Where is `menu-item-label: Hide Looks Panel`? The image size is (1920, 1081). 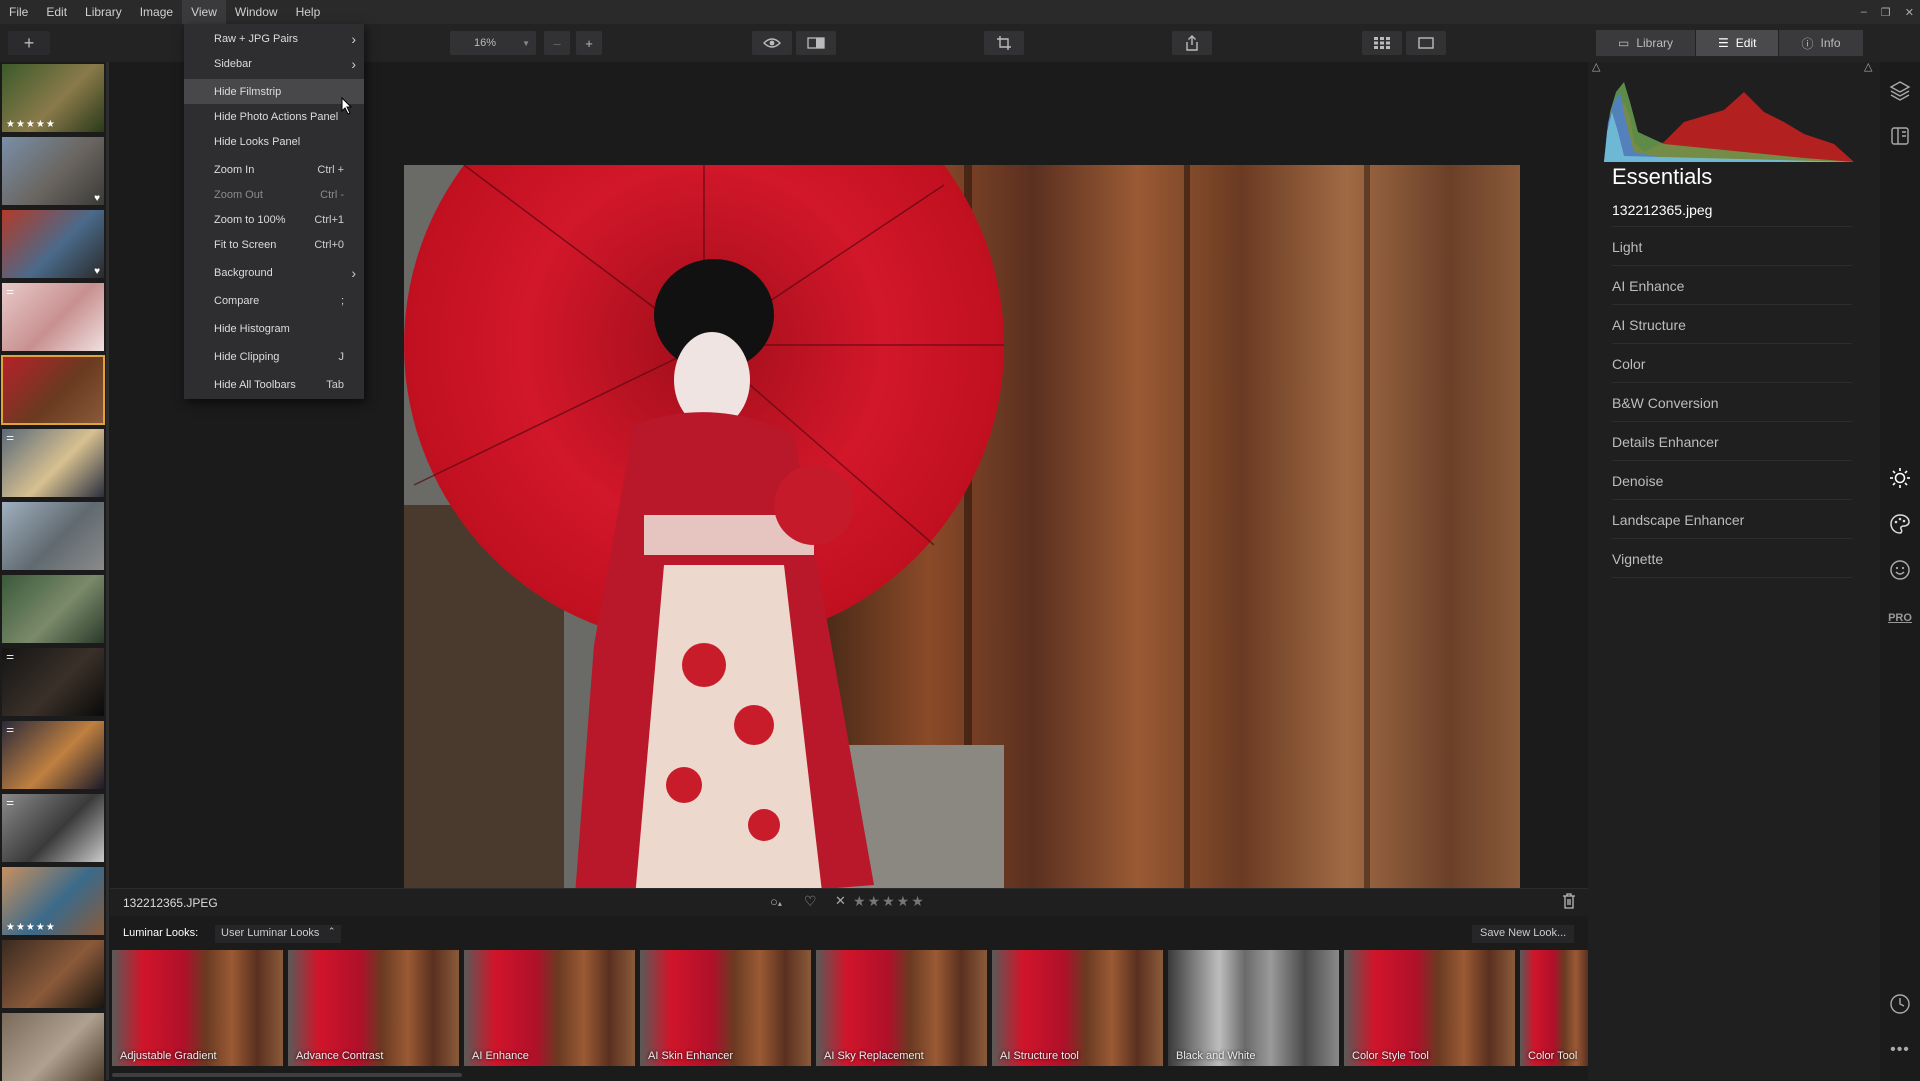 menu-item-label: Hide Looks Panel is located at coordinates (257, 141).